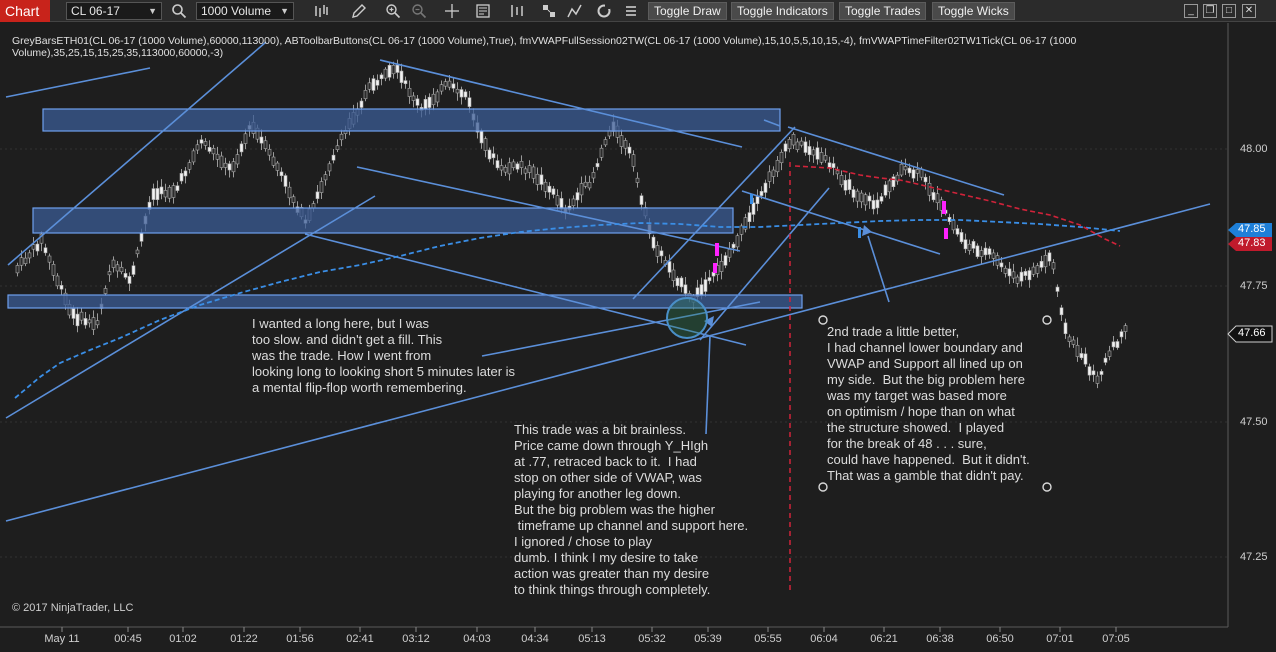 This screenshot has width=1276, height=652. Describe the element at coordinates (973, 11) in the screenshot. I see `toggle-wicks-button: Toggle Wicks` at that location.